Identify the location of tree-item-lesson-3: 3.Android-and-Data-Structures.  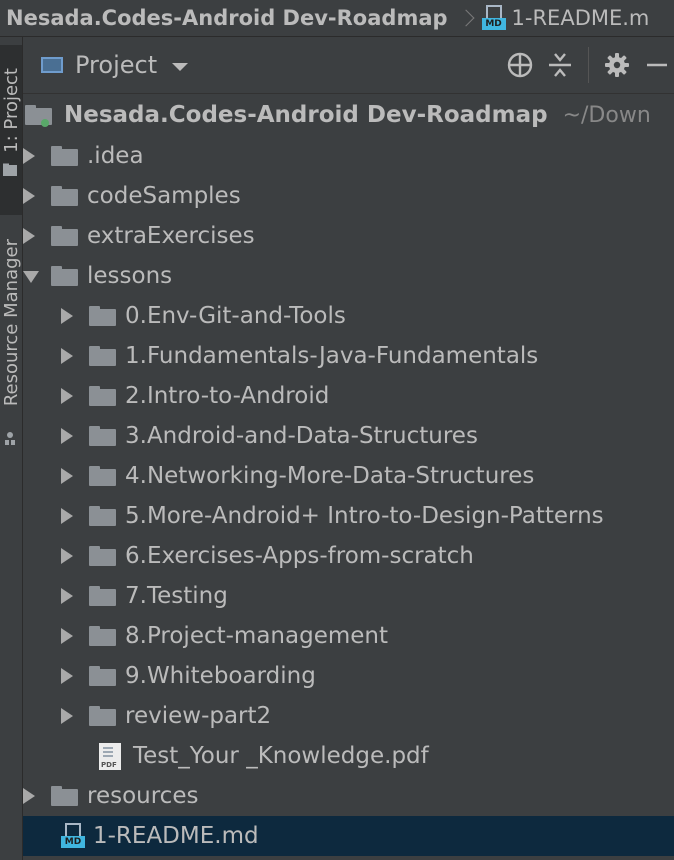
(348, 436).